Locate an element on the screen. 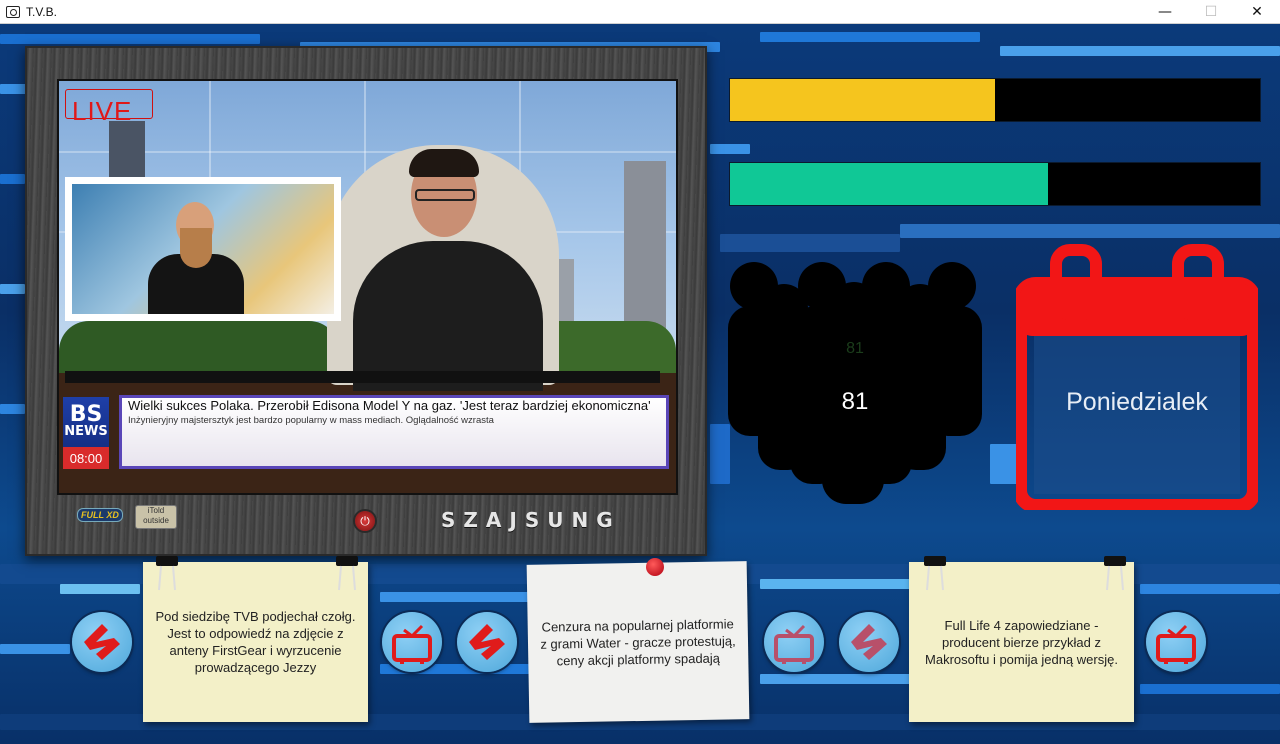  meter-yellow is located at coordinates (995, 100).